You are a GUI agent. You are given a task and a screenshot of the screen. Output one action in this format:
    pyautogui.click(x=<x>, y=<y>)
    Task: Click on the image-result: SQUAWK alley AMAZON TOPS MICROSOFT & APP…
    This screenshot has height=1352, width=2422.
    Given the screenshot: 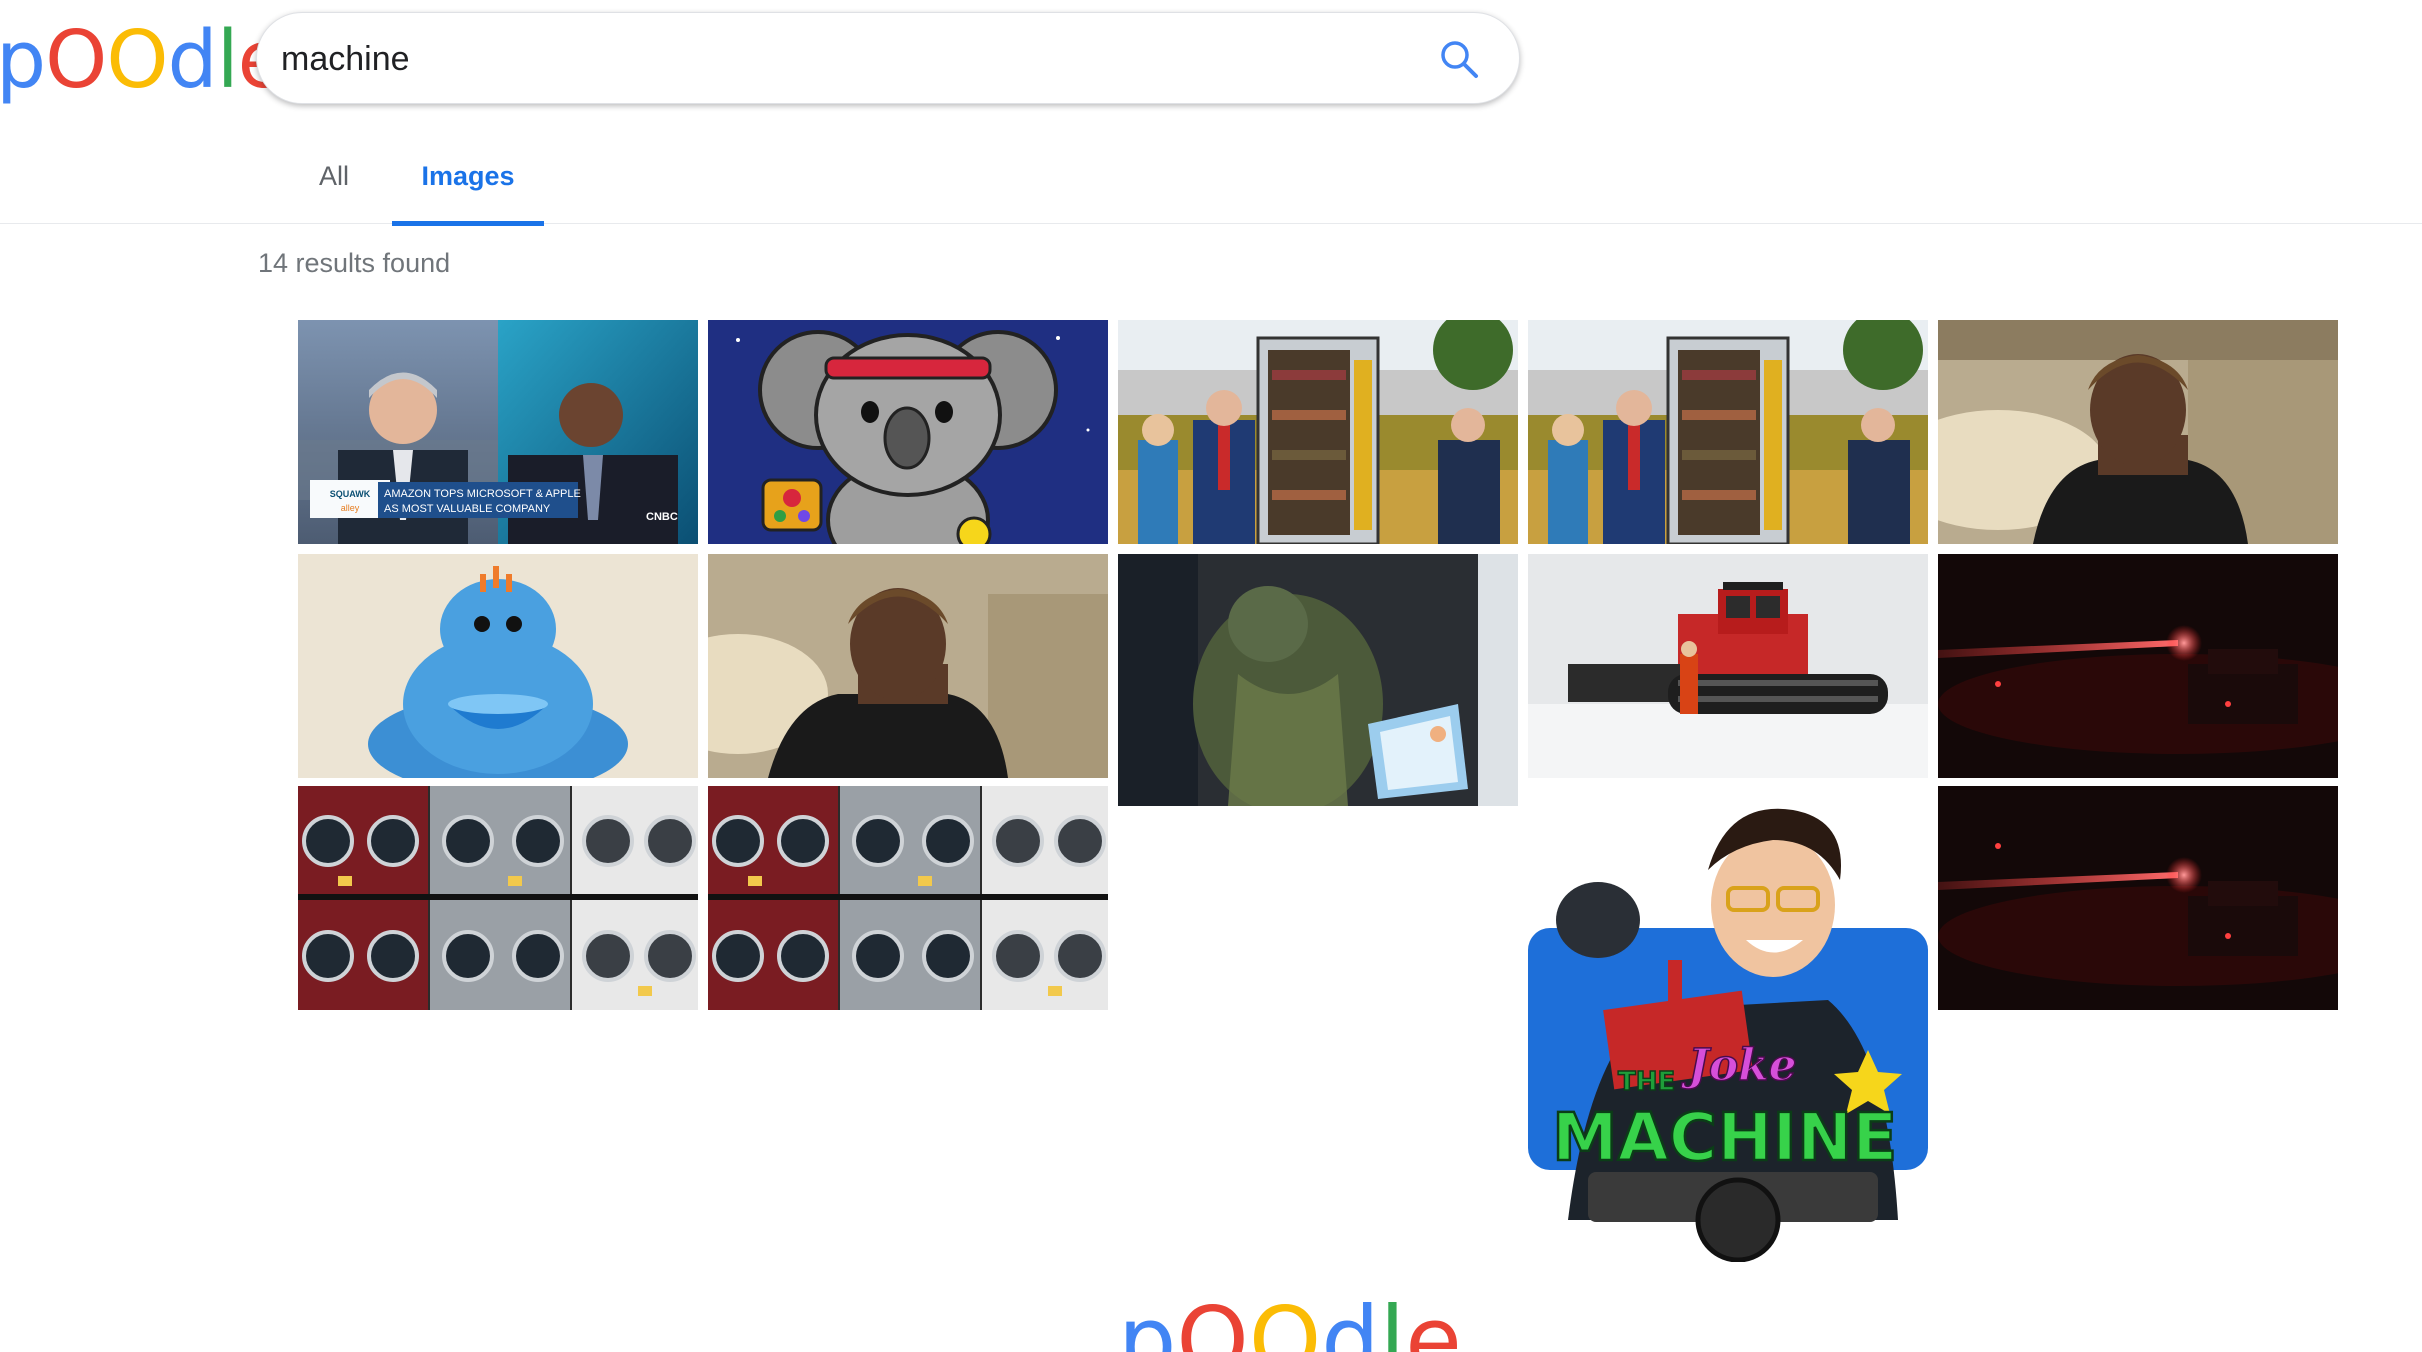 What is the action you would take?
    pyautogui.click(x=498, y=432)
    